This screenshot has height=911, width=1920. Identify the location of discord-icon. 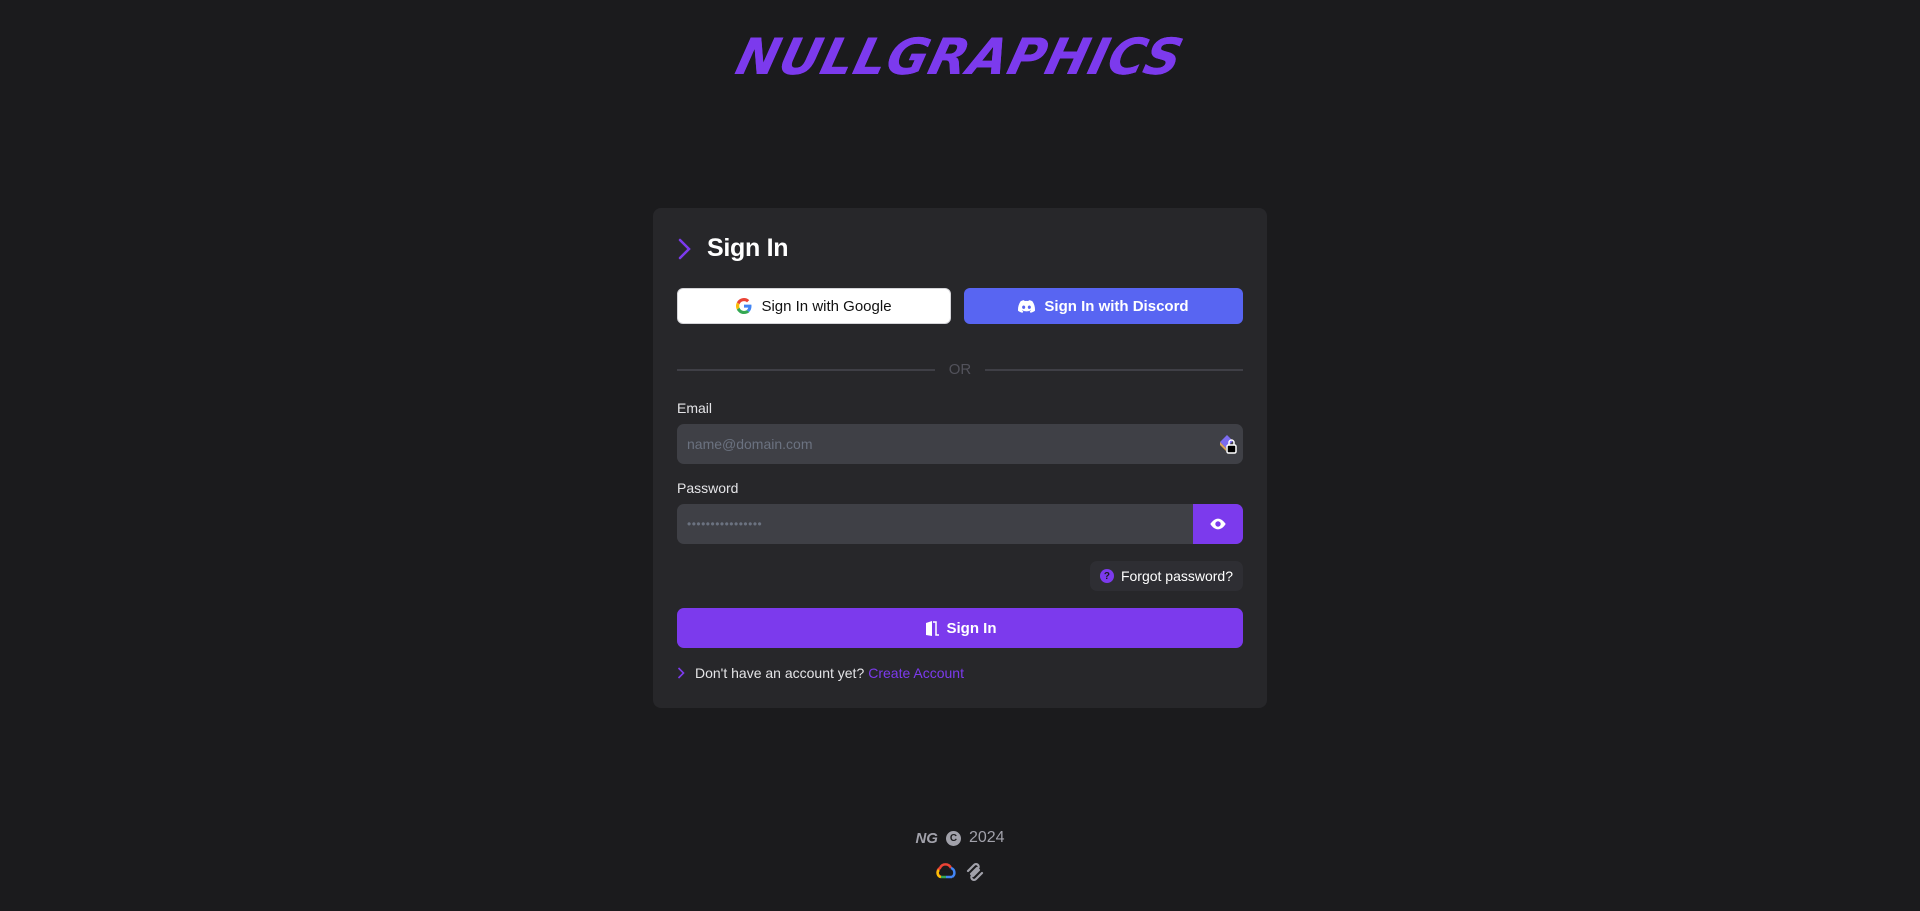
(1027, 306).